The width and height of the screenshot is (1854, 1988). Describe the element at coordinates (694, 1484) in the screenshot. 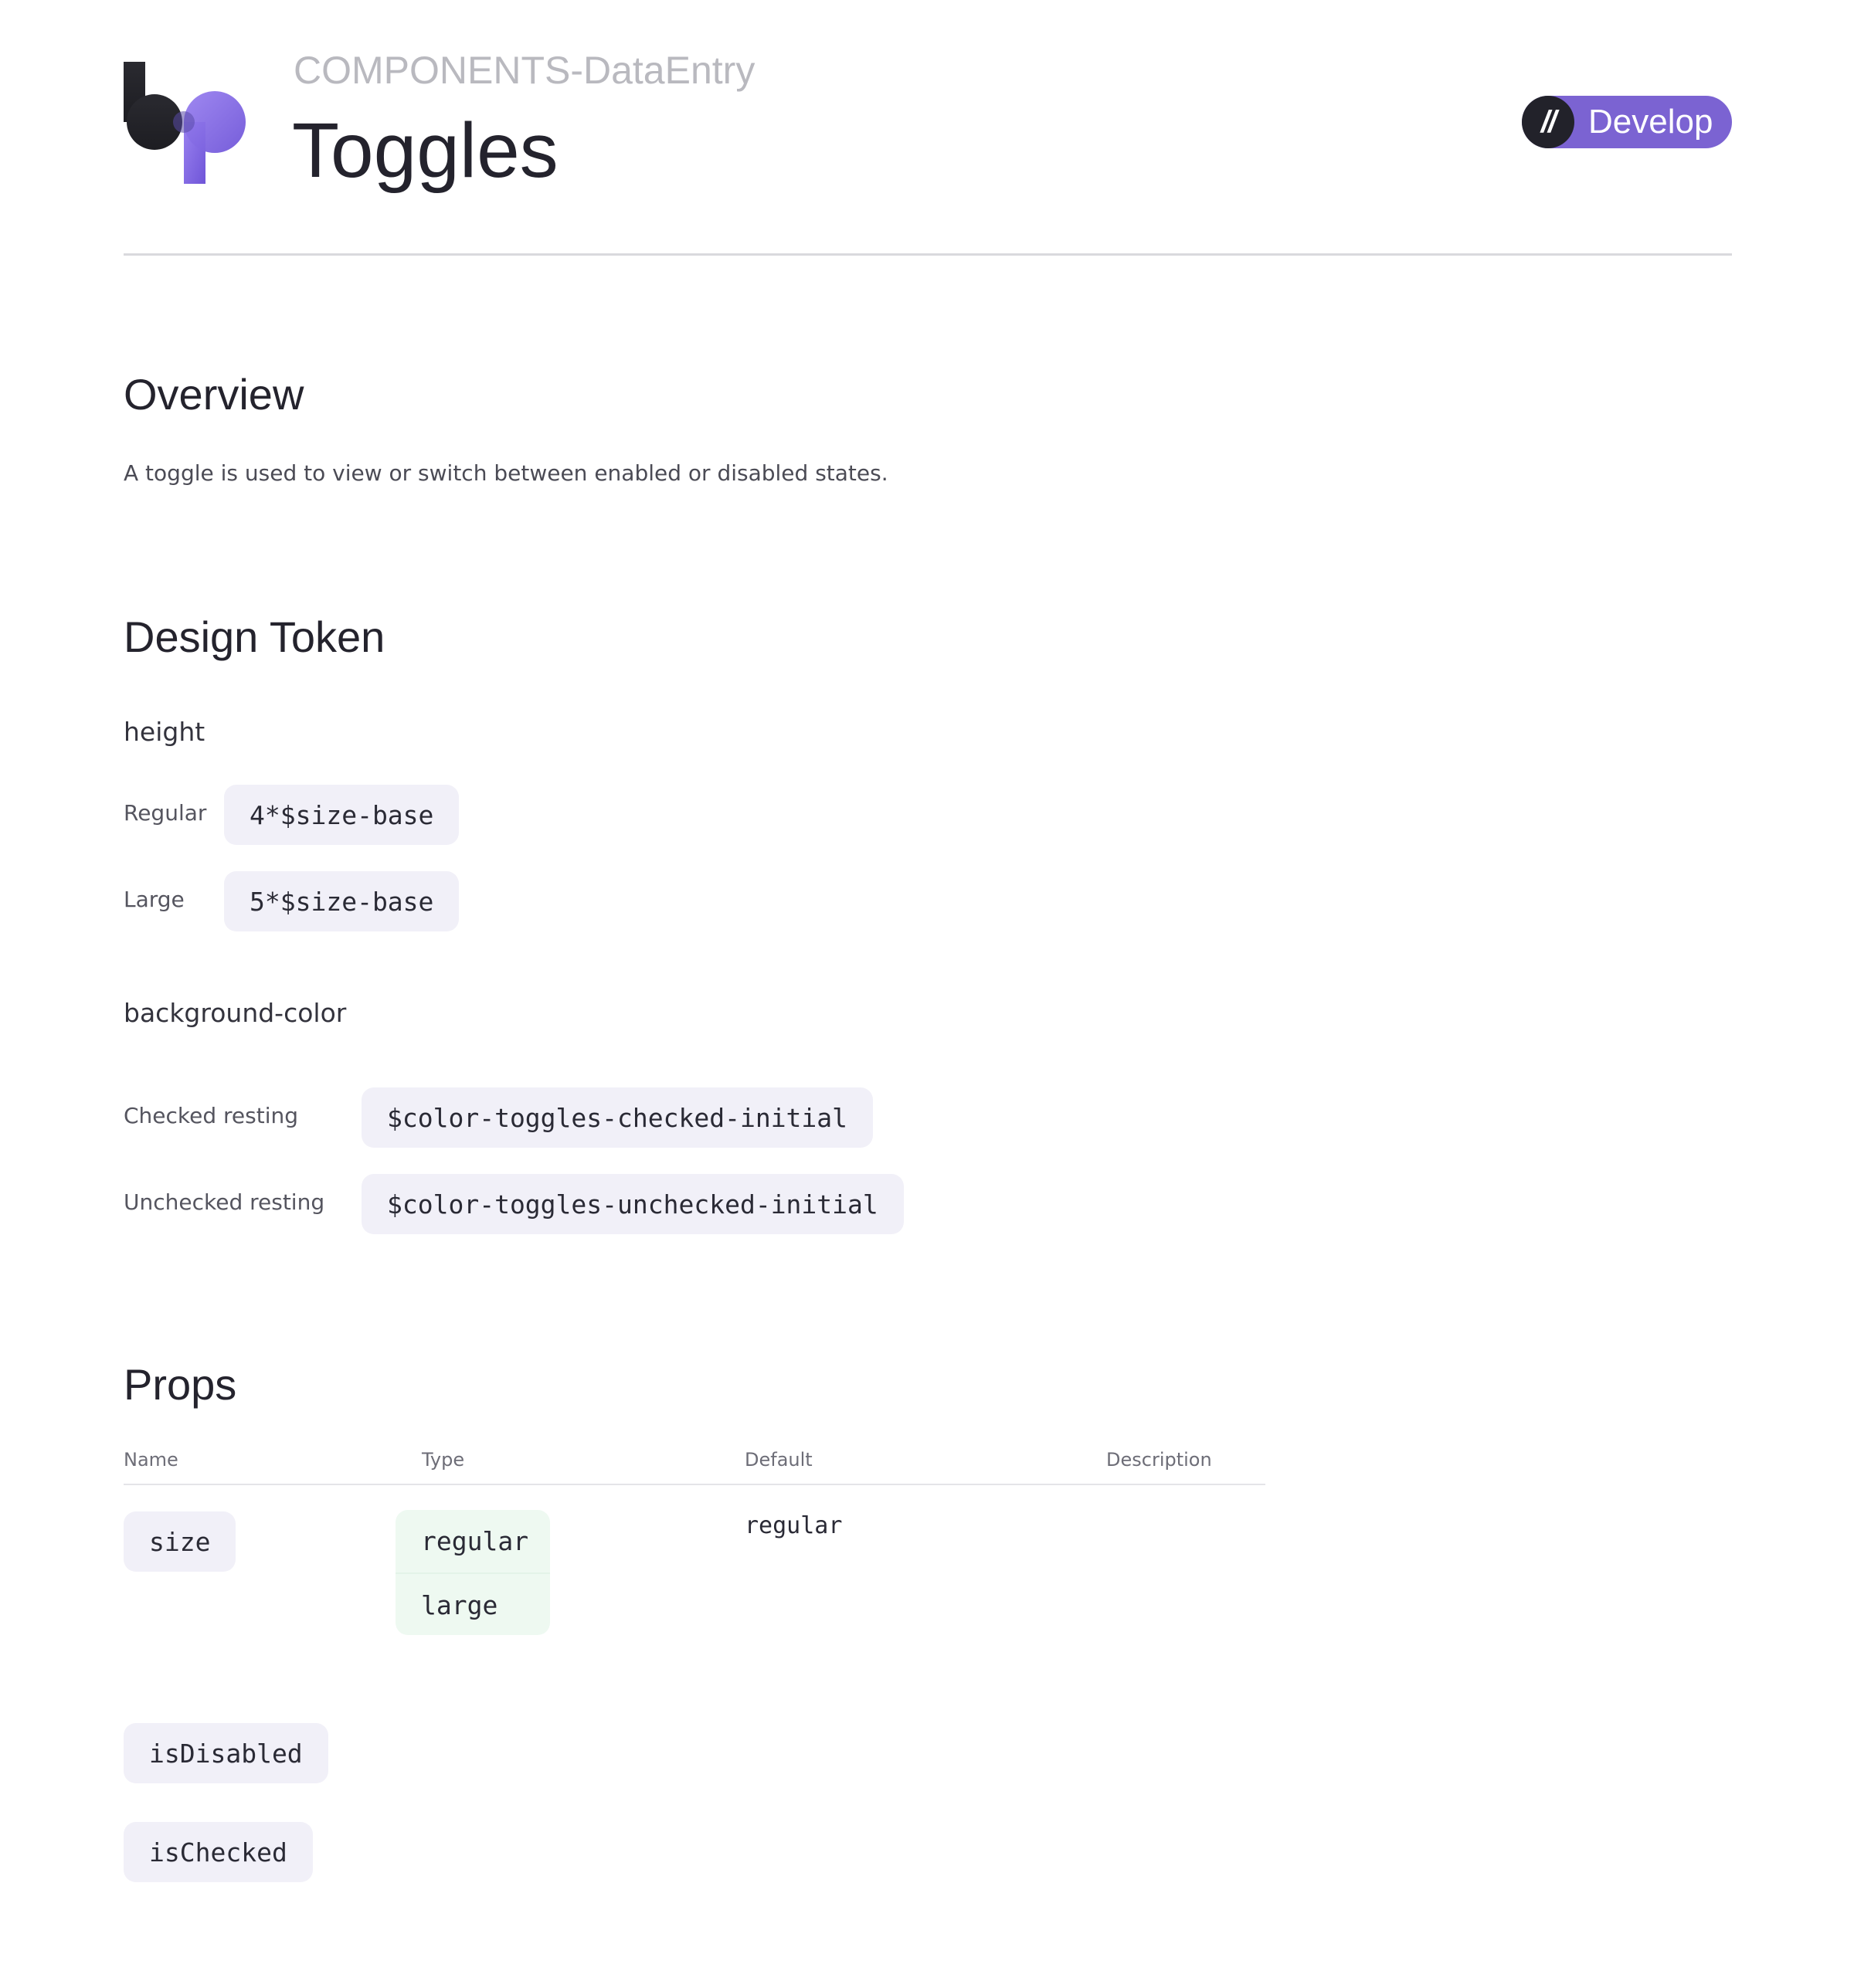

I see `props-table-divider` at that location.